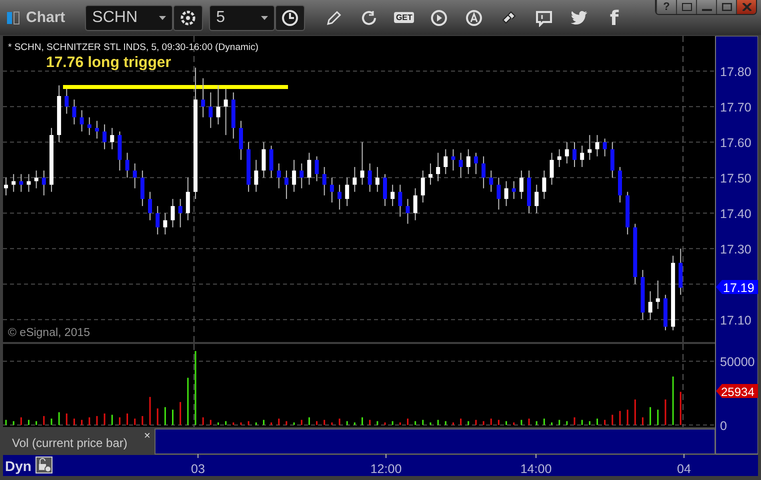 The width and height of the screenshot is (761, 480). I want to click on price-tick-label: 17.10, so click(736, 321).